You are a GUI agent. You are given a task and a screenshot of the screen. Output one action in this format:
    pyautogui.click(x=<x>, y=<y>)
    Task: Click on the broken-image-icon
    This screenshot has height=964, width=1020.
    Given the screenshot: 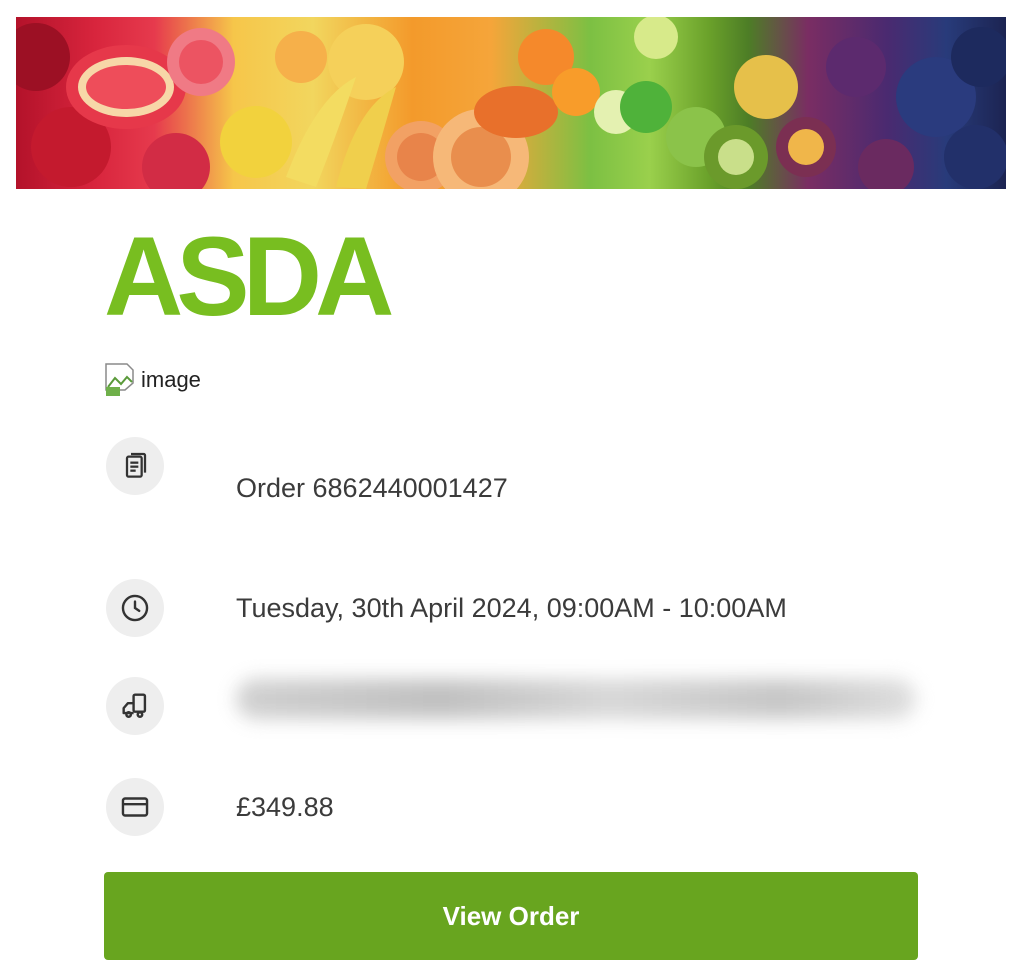 What is the action you would take?
    pyautogui.click(x=122, y=380)
    